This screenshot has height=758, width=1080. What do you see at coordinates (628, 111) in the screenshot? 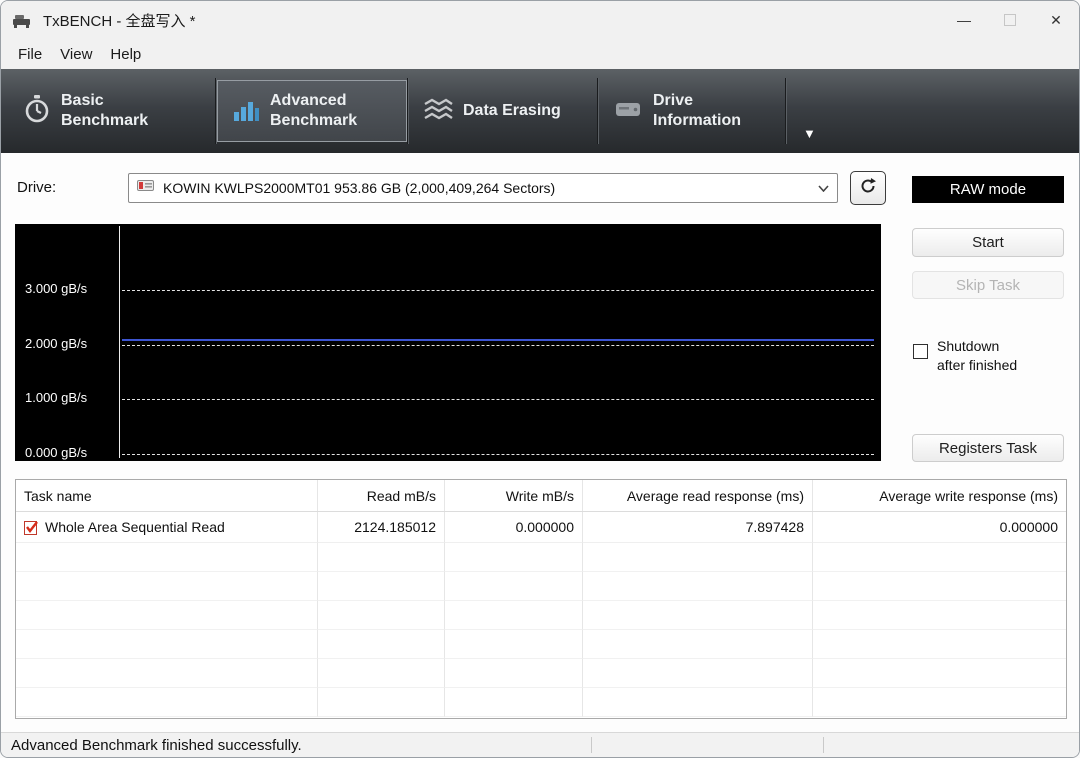
I see `drive-icon` at bounding box center [628, 111].